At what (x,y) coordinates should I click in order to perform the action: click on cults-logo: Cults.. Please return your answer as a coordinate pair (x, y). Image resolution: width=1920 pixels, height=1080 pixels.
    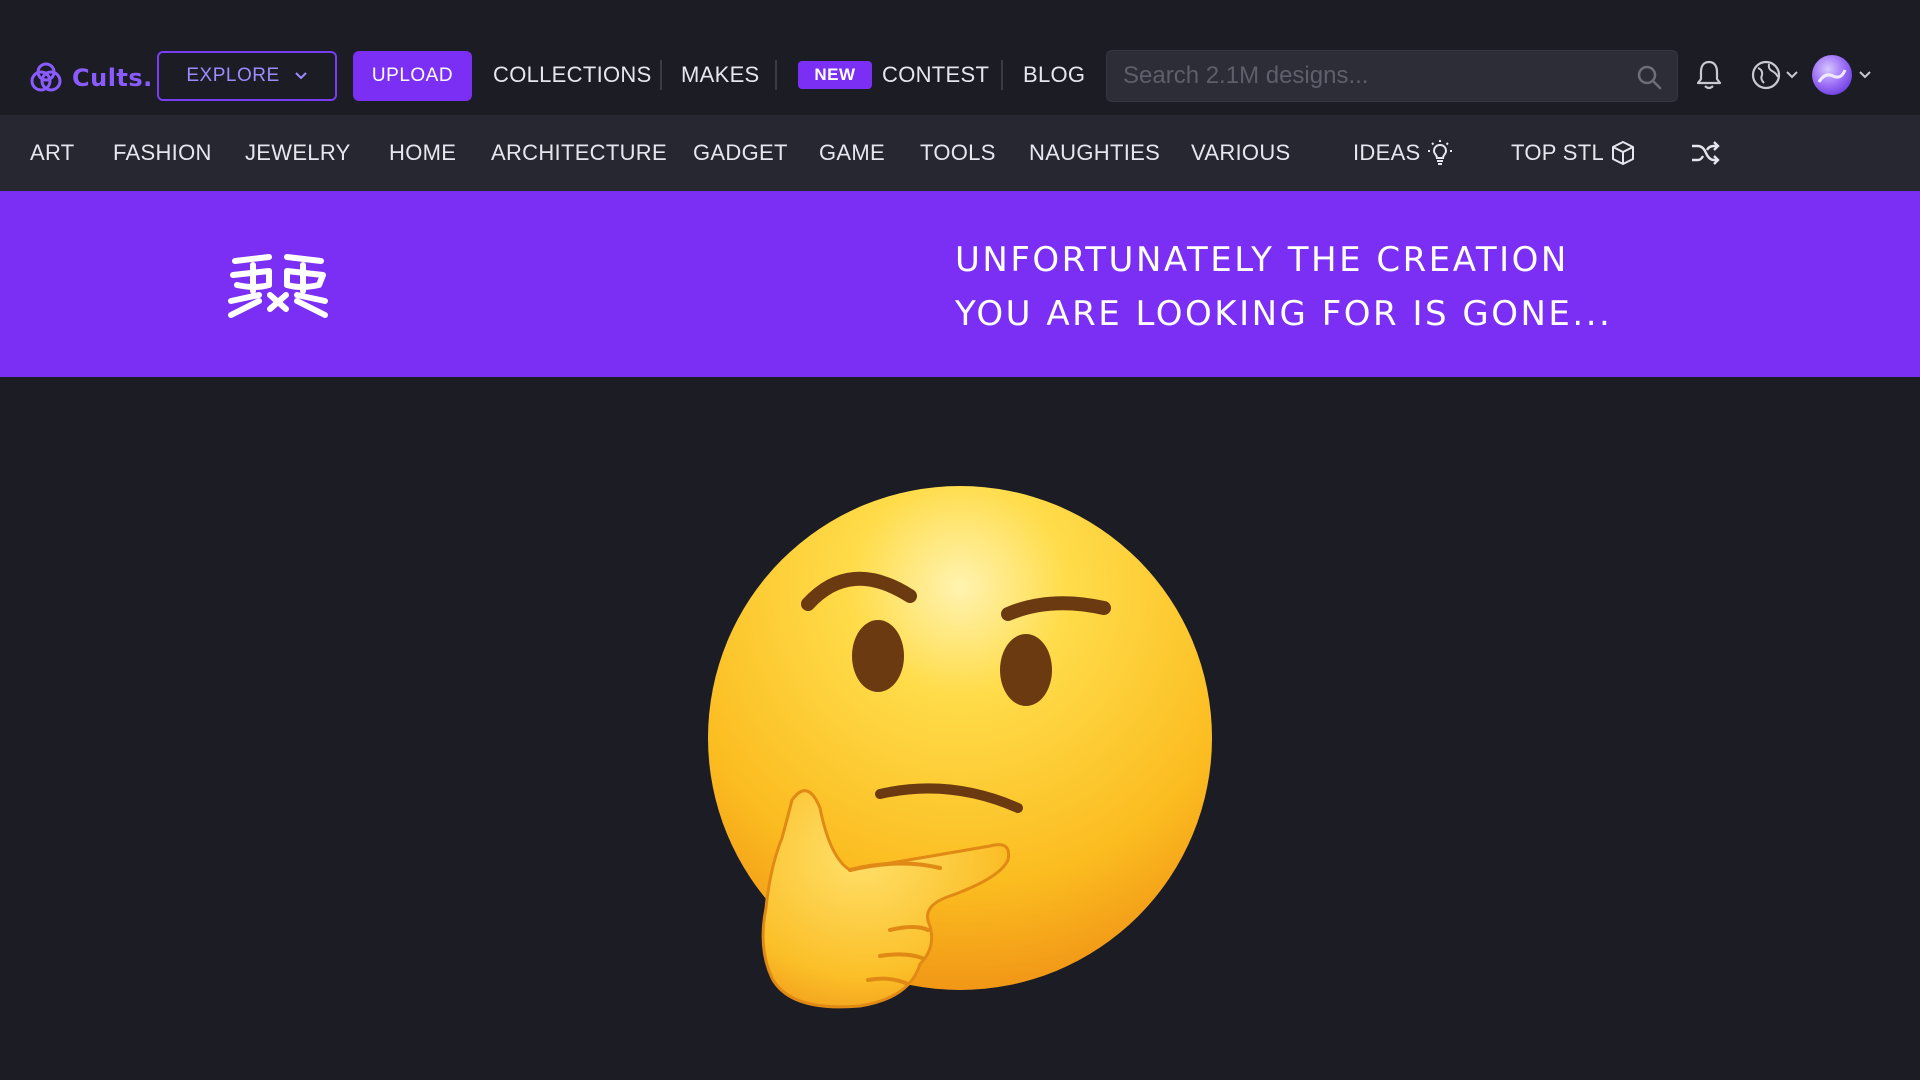
    Looking at the image, I should click on (90, 78).